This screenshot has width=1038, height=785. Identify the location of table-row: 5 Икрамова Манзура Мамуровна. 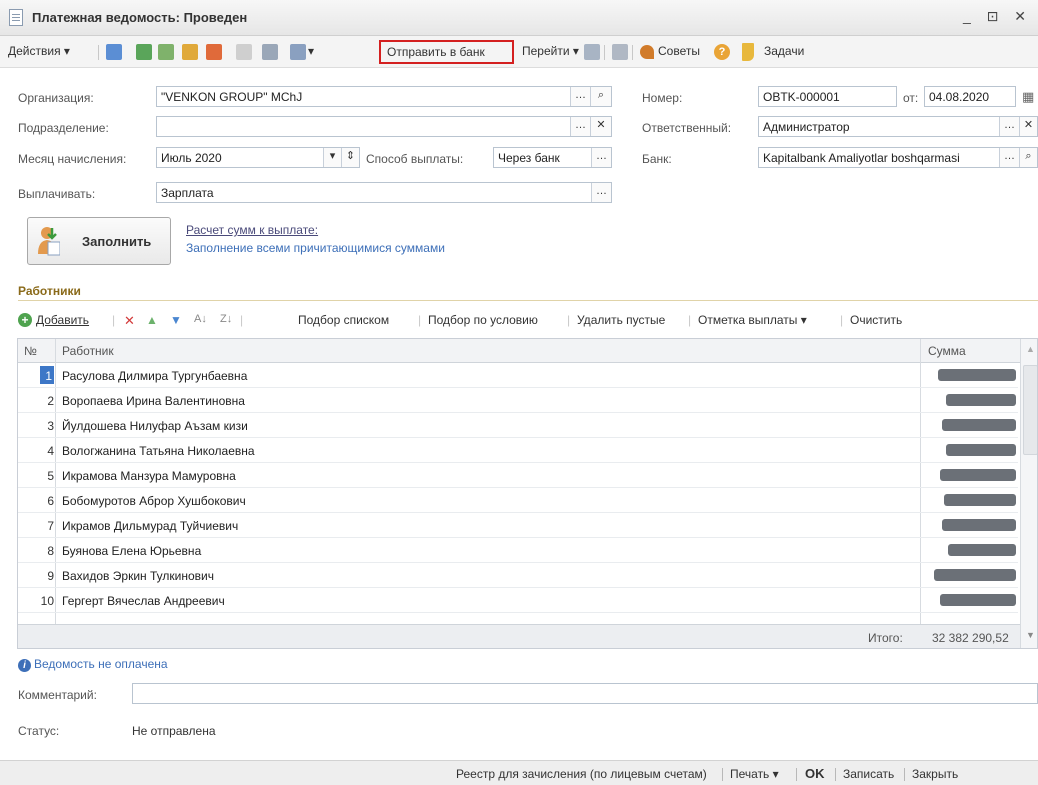
(518, 475).